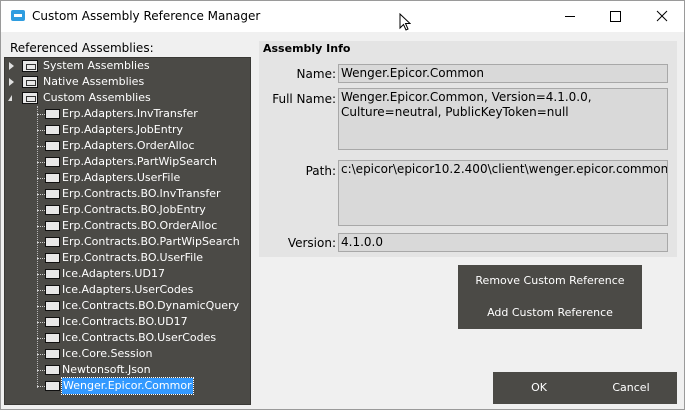 The width and height of the screenshot is (685, 410). Describe the element at coordinates (126, 114) in the screenshot. I see `tree-item-assembly: Erp.Adapters.InvTransfer` at that location.